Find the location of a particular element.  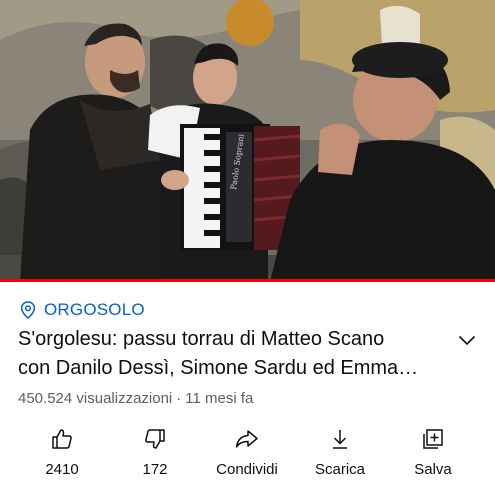

expand-description-button is located at coordinates (467, 340).